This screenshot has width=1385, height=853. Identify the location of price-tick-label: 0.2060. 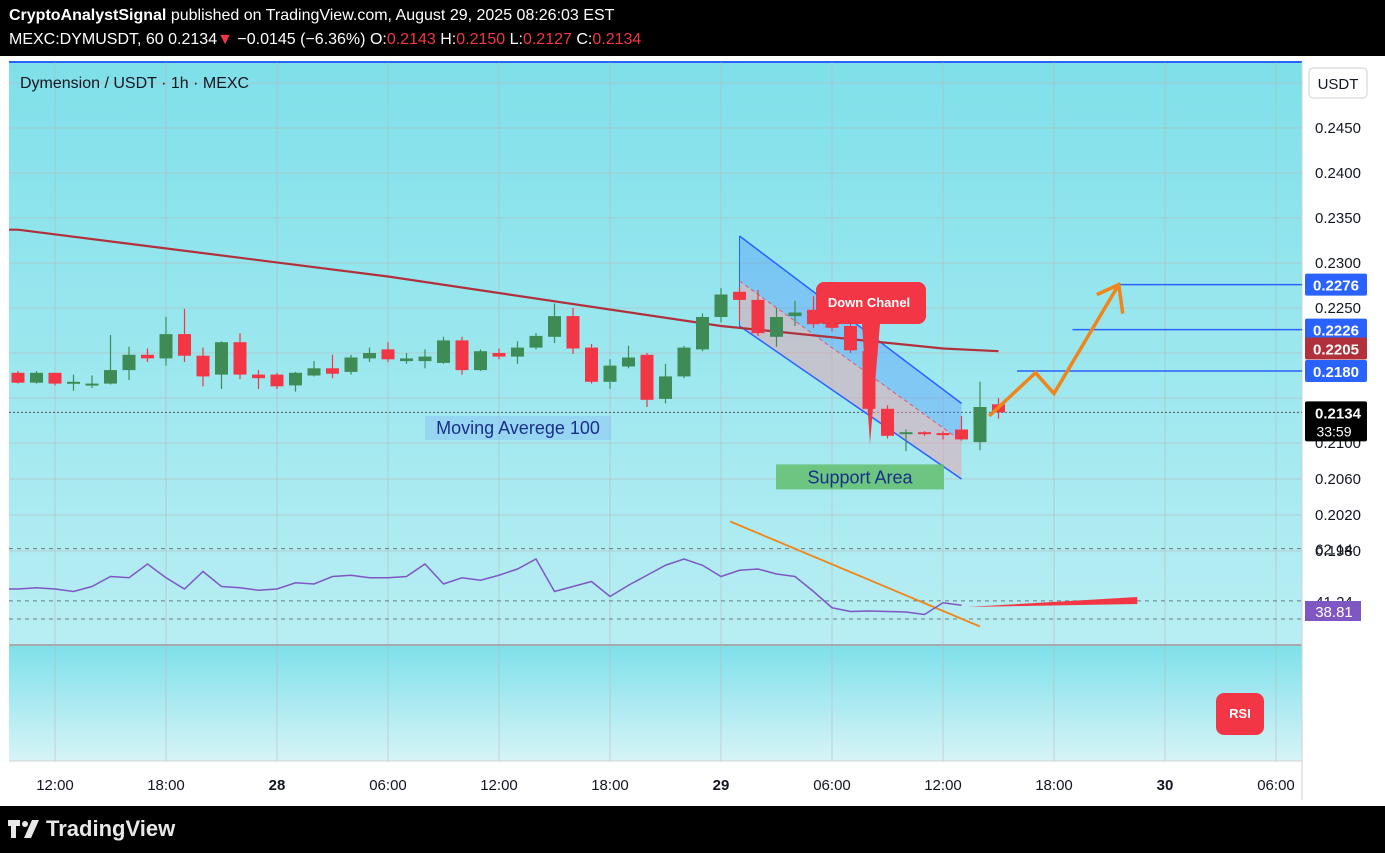
(1338, 479).